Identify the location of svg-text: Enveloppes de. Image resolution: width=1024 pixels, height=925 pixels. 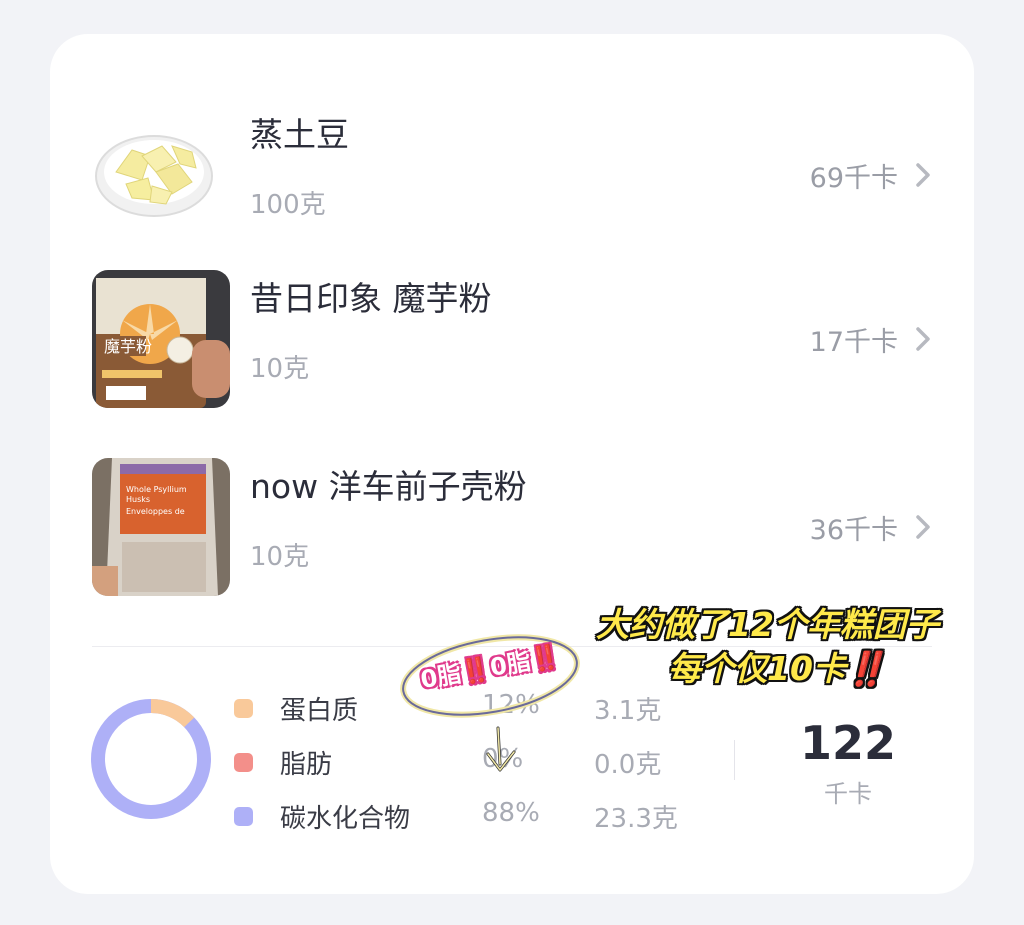
(155, 511).